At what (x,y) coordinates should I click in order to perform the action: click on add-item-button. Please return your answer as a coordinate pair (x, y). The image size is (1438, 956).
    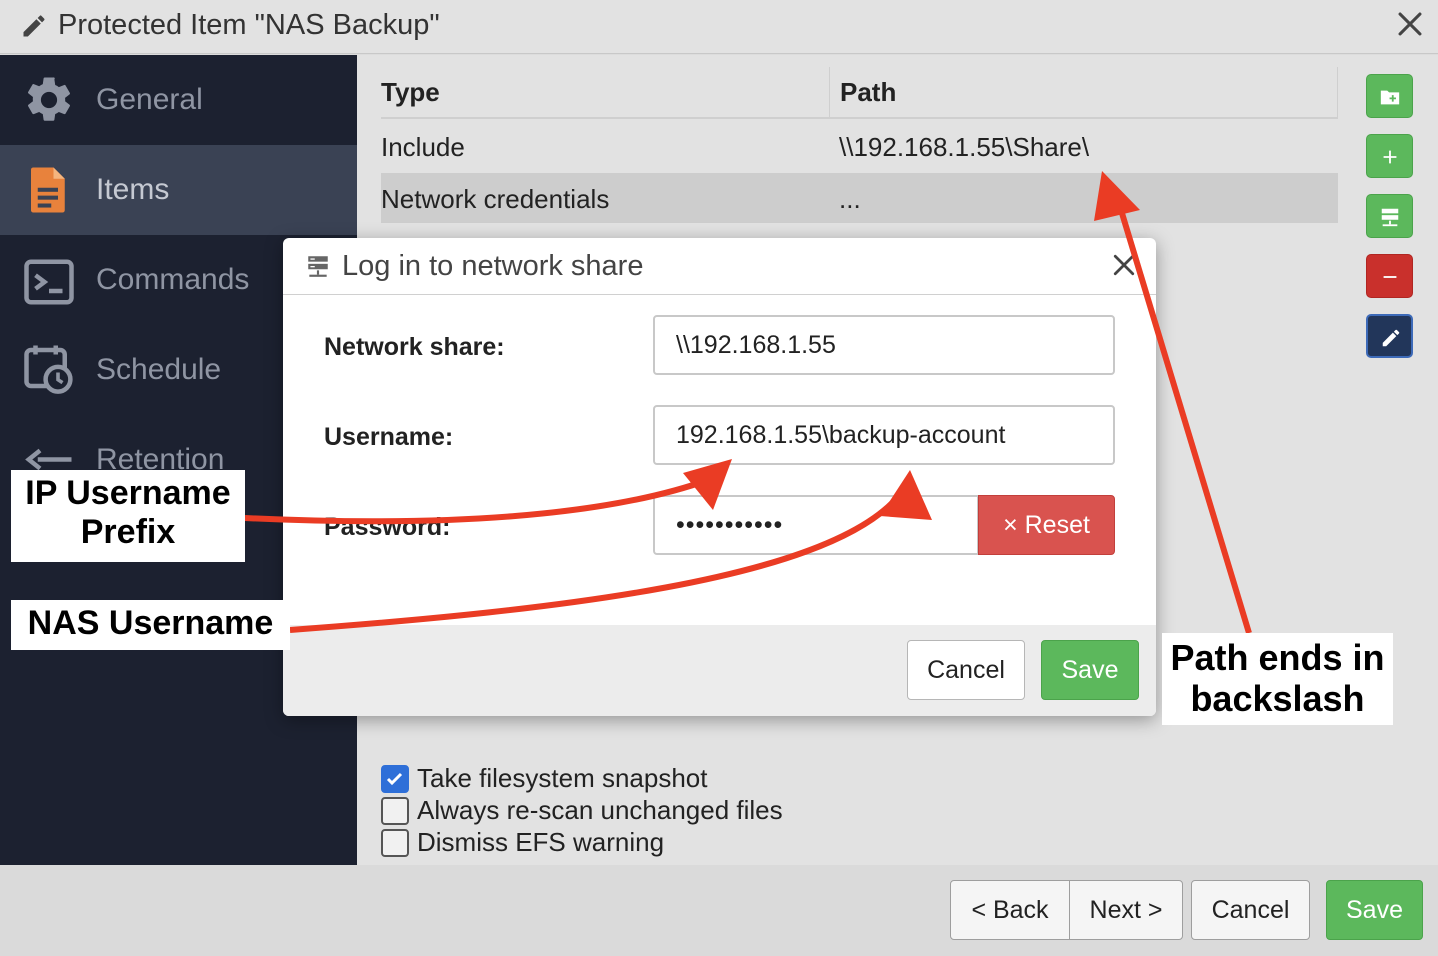
    Looking at the image, I should click on (1389, 156).